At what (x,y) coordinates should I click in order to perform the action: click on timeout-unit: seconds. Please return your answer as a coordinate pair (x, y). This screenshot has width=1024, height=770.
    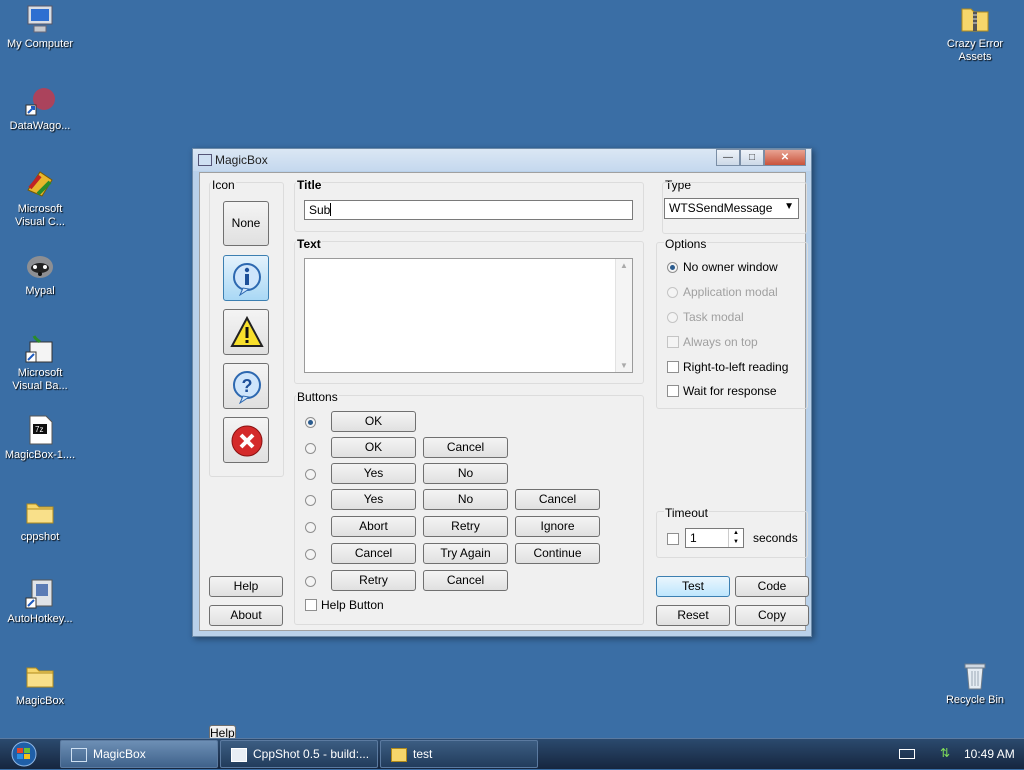
    Looking at the image, I should click on (775, 538).